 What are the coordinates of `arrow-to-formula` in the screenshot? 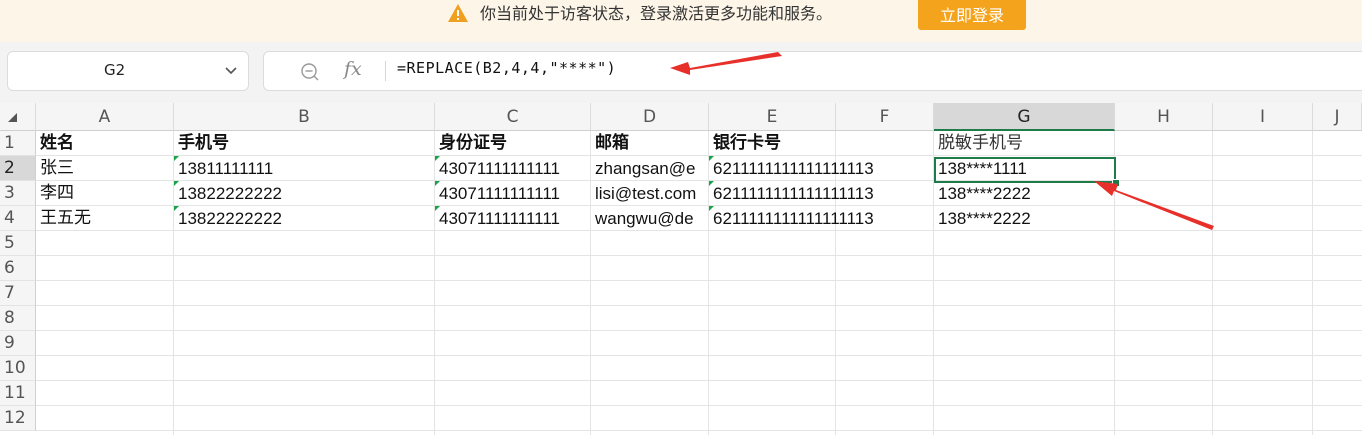 It's located at (726, 63).